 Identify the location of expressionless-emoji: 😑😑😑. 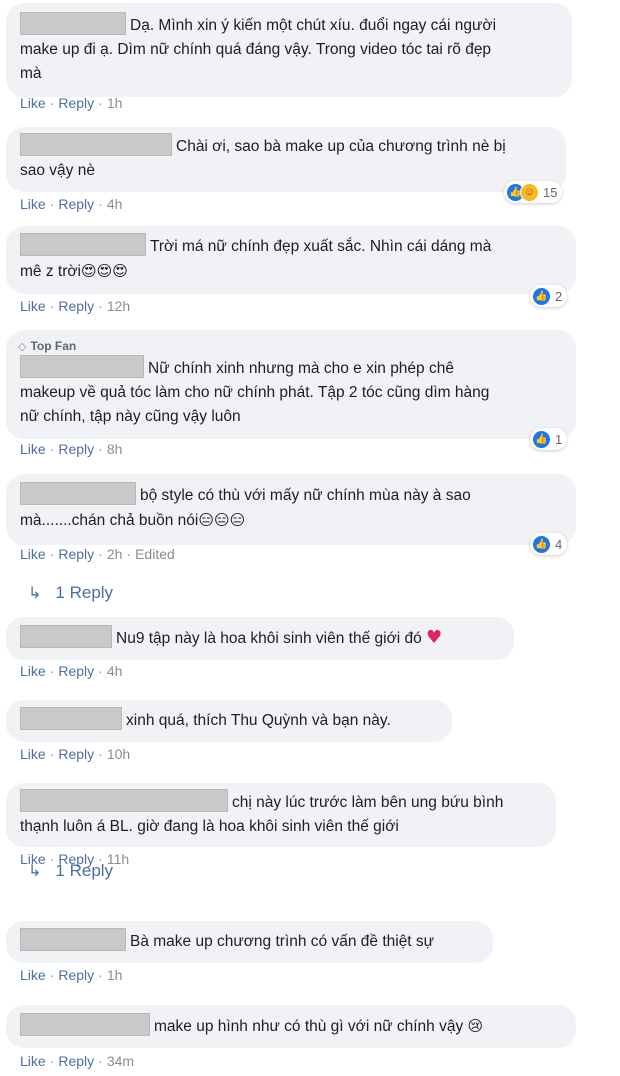
(222, 520).